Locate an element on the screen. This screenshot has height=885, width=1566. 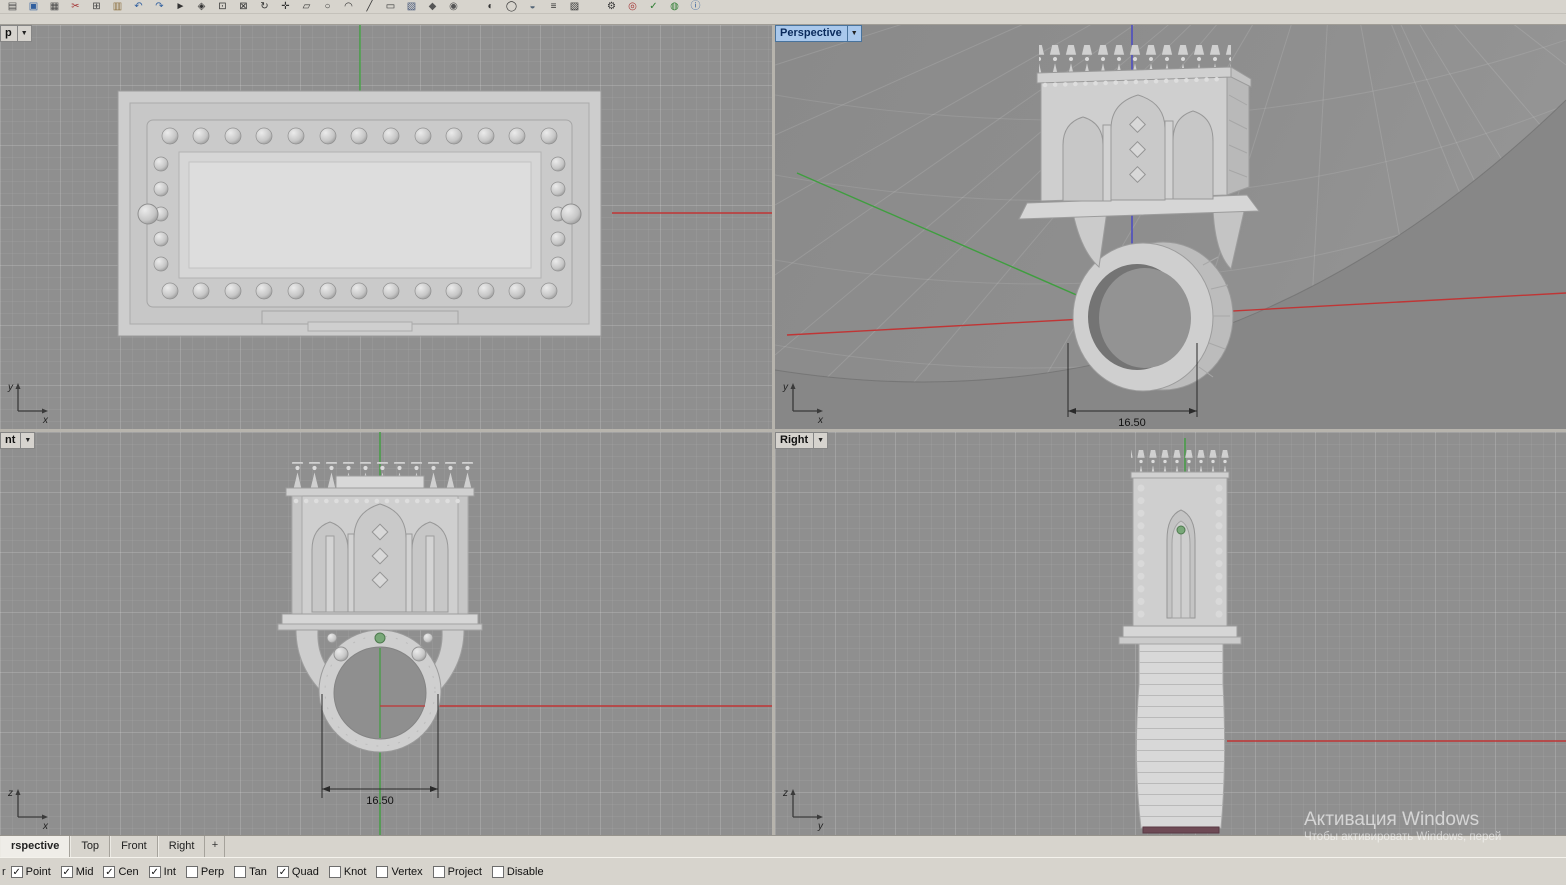
new-file-icon: ▤ is located at coordinates (12, 6).